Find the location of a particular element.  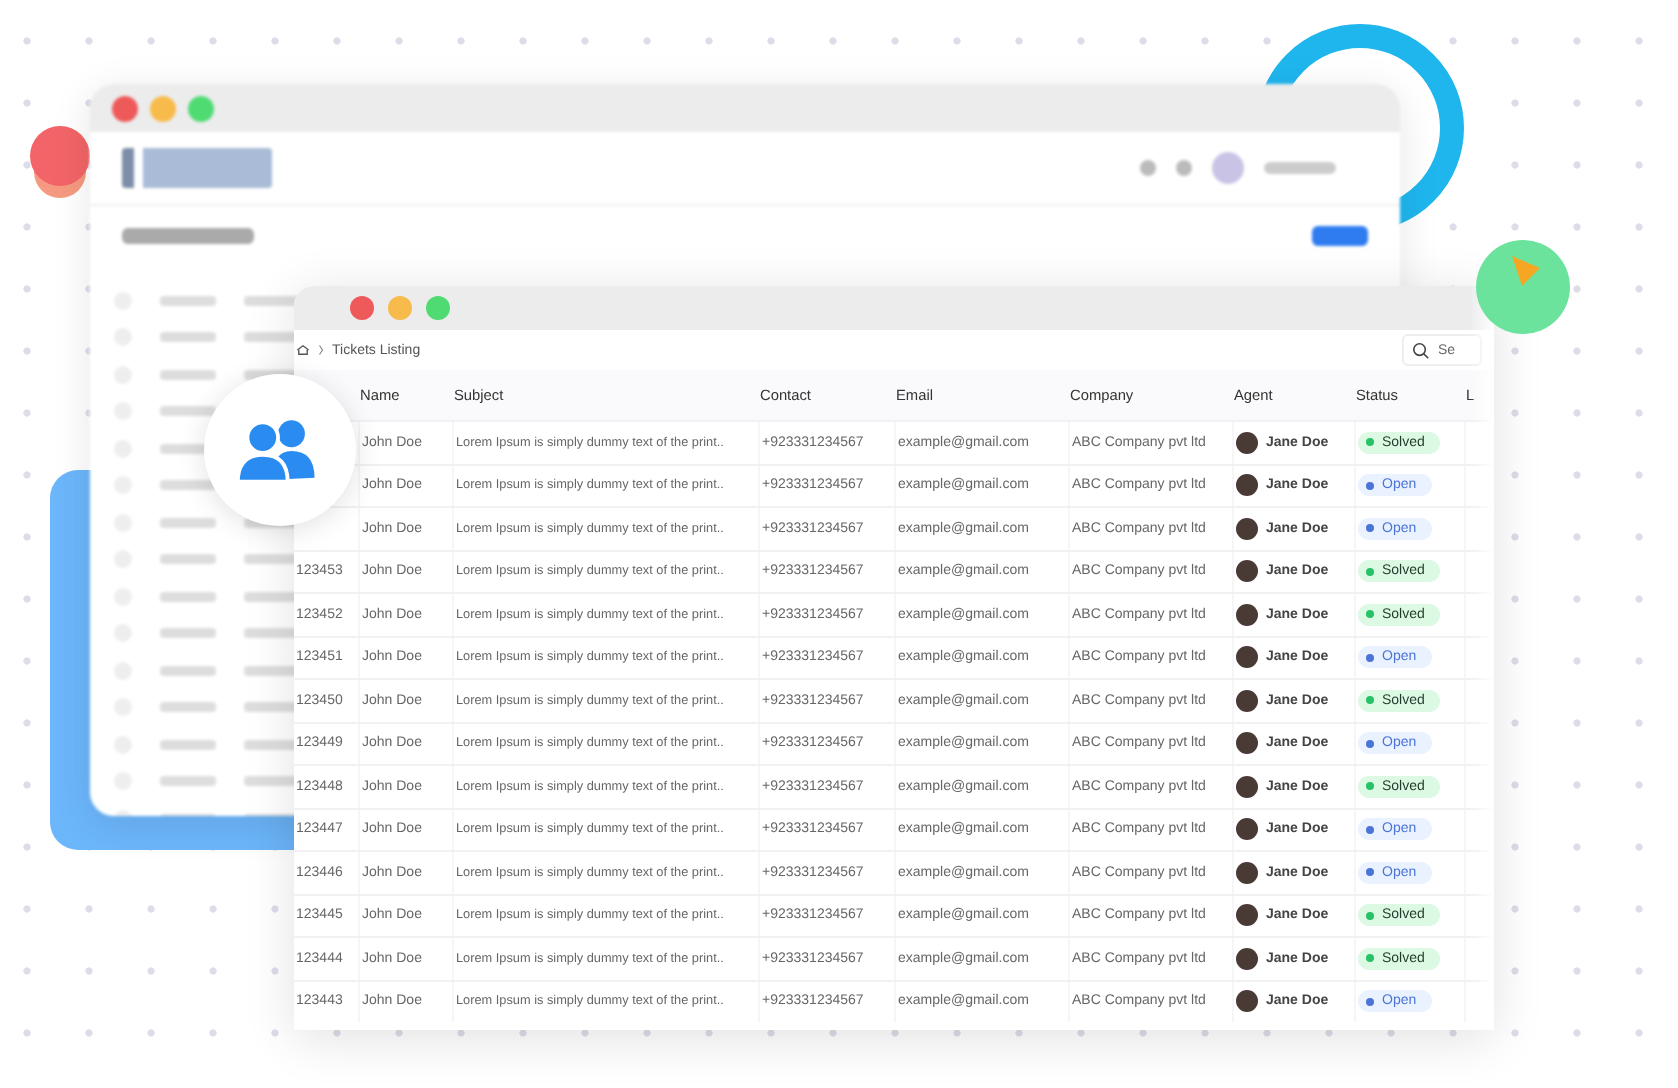

chevron-icon is located at coordinates (321, 350).